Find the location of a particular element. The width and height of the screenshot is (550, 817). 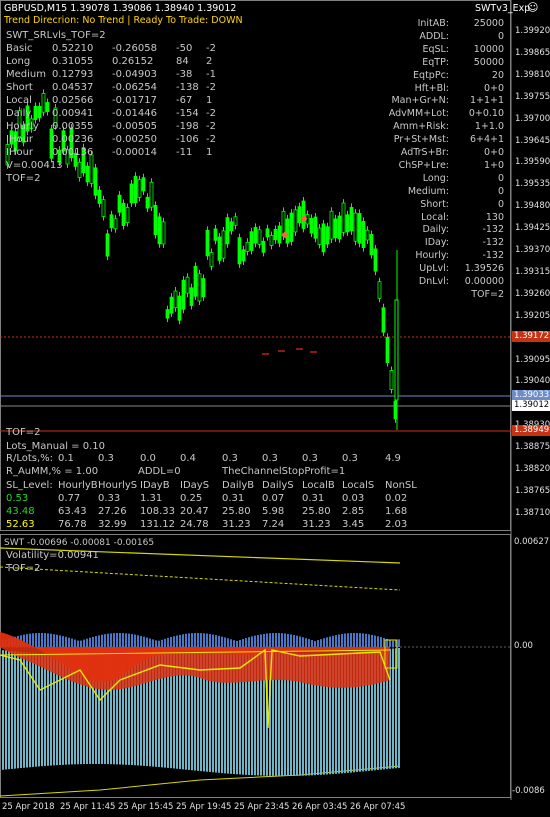

sr-row-name: Medium is located at coordinates (26, 74).